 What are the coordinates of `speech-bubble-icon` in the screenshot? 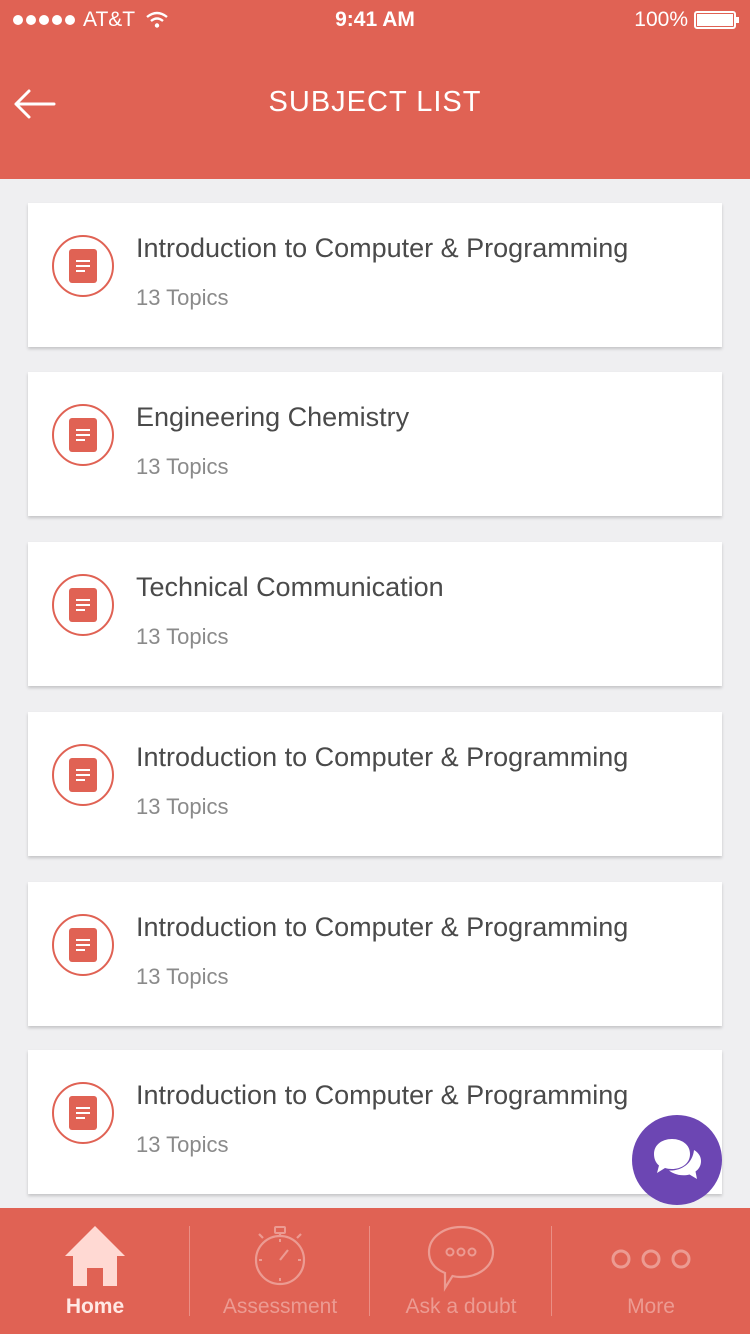 It's located at (461, 1258).